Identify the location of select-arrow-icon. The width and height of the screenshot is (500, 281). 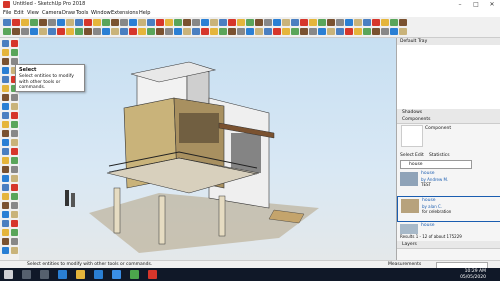
(5, 43).